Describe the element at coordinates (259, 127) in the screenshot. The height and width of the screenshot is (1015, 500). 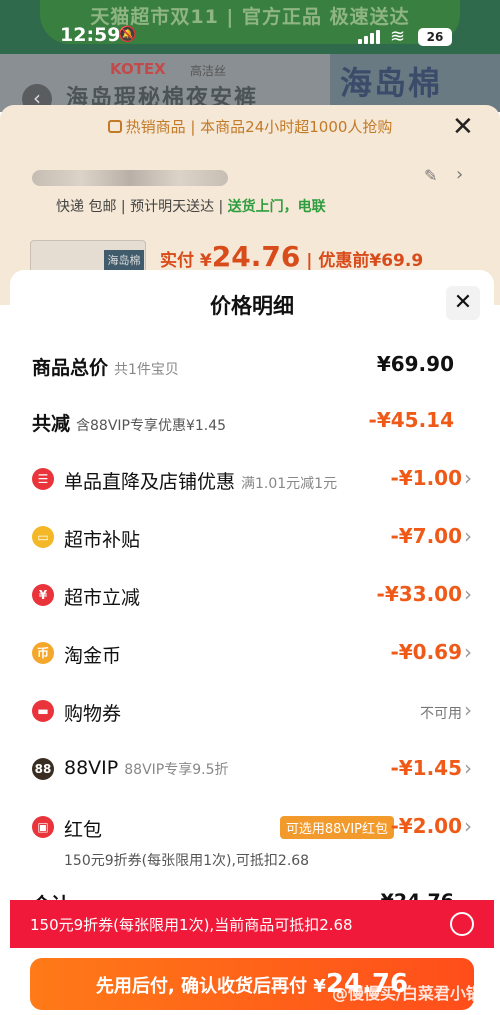
I see `hot-sale-text: 热销商品 | 本商品24小时超1000人抢购` at that location.